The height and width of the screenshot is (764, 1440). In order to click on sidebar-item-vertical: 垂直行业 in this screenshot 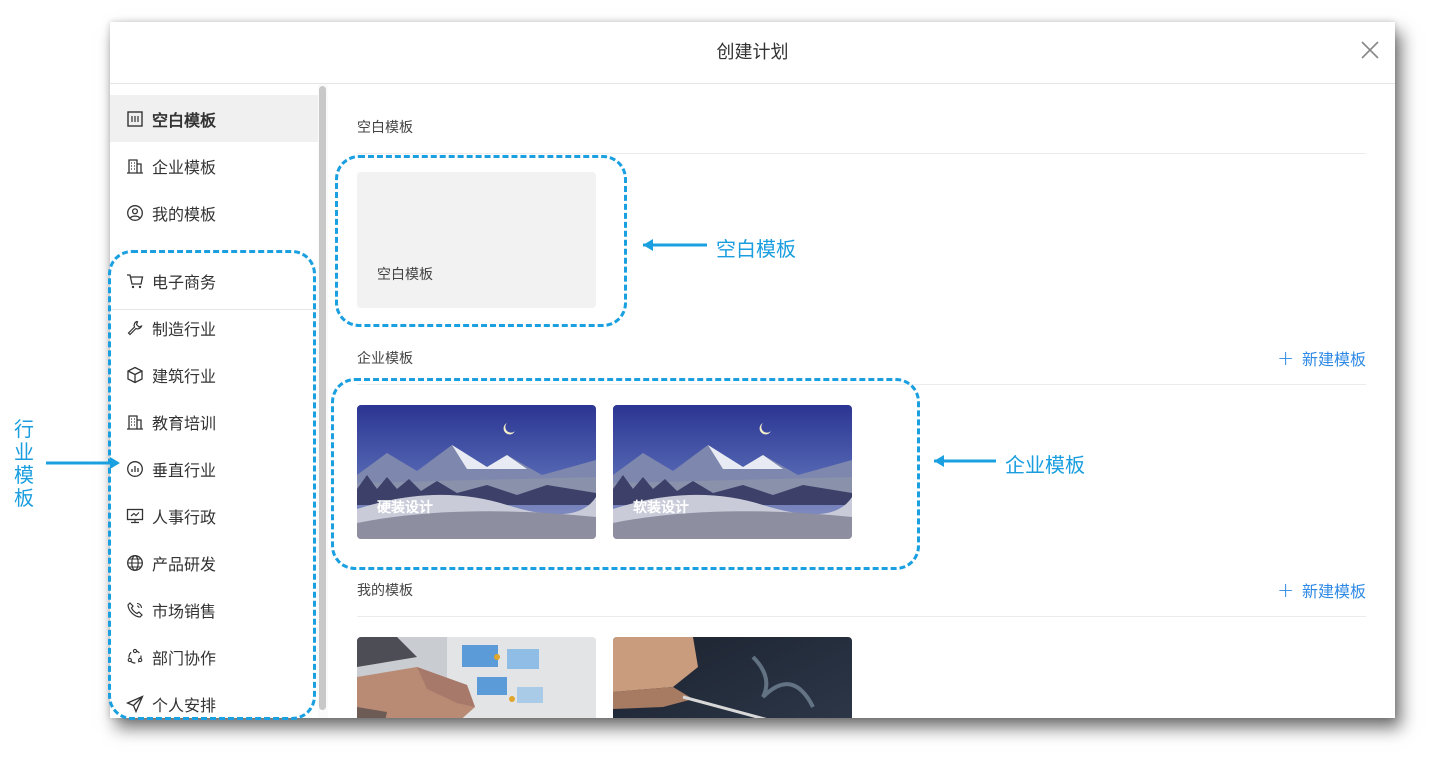, I will do `click(214, 468)`.